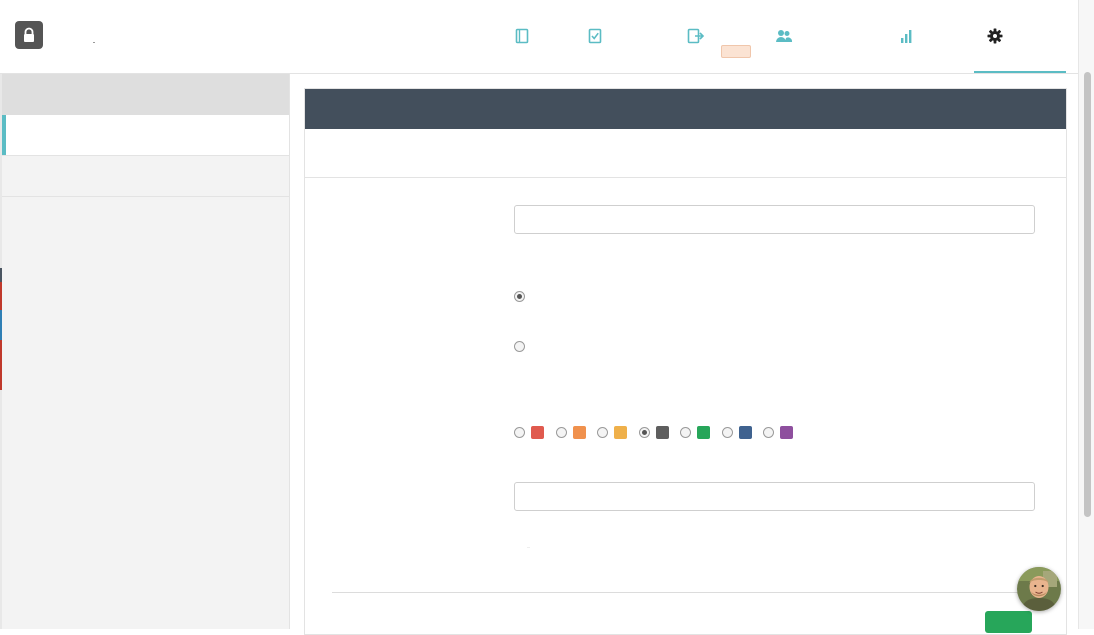 The height and width of the screenshot is (635, 1094). I want to click on panel-subheader, so click(685, 153).